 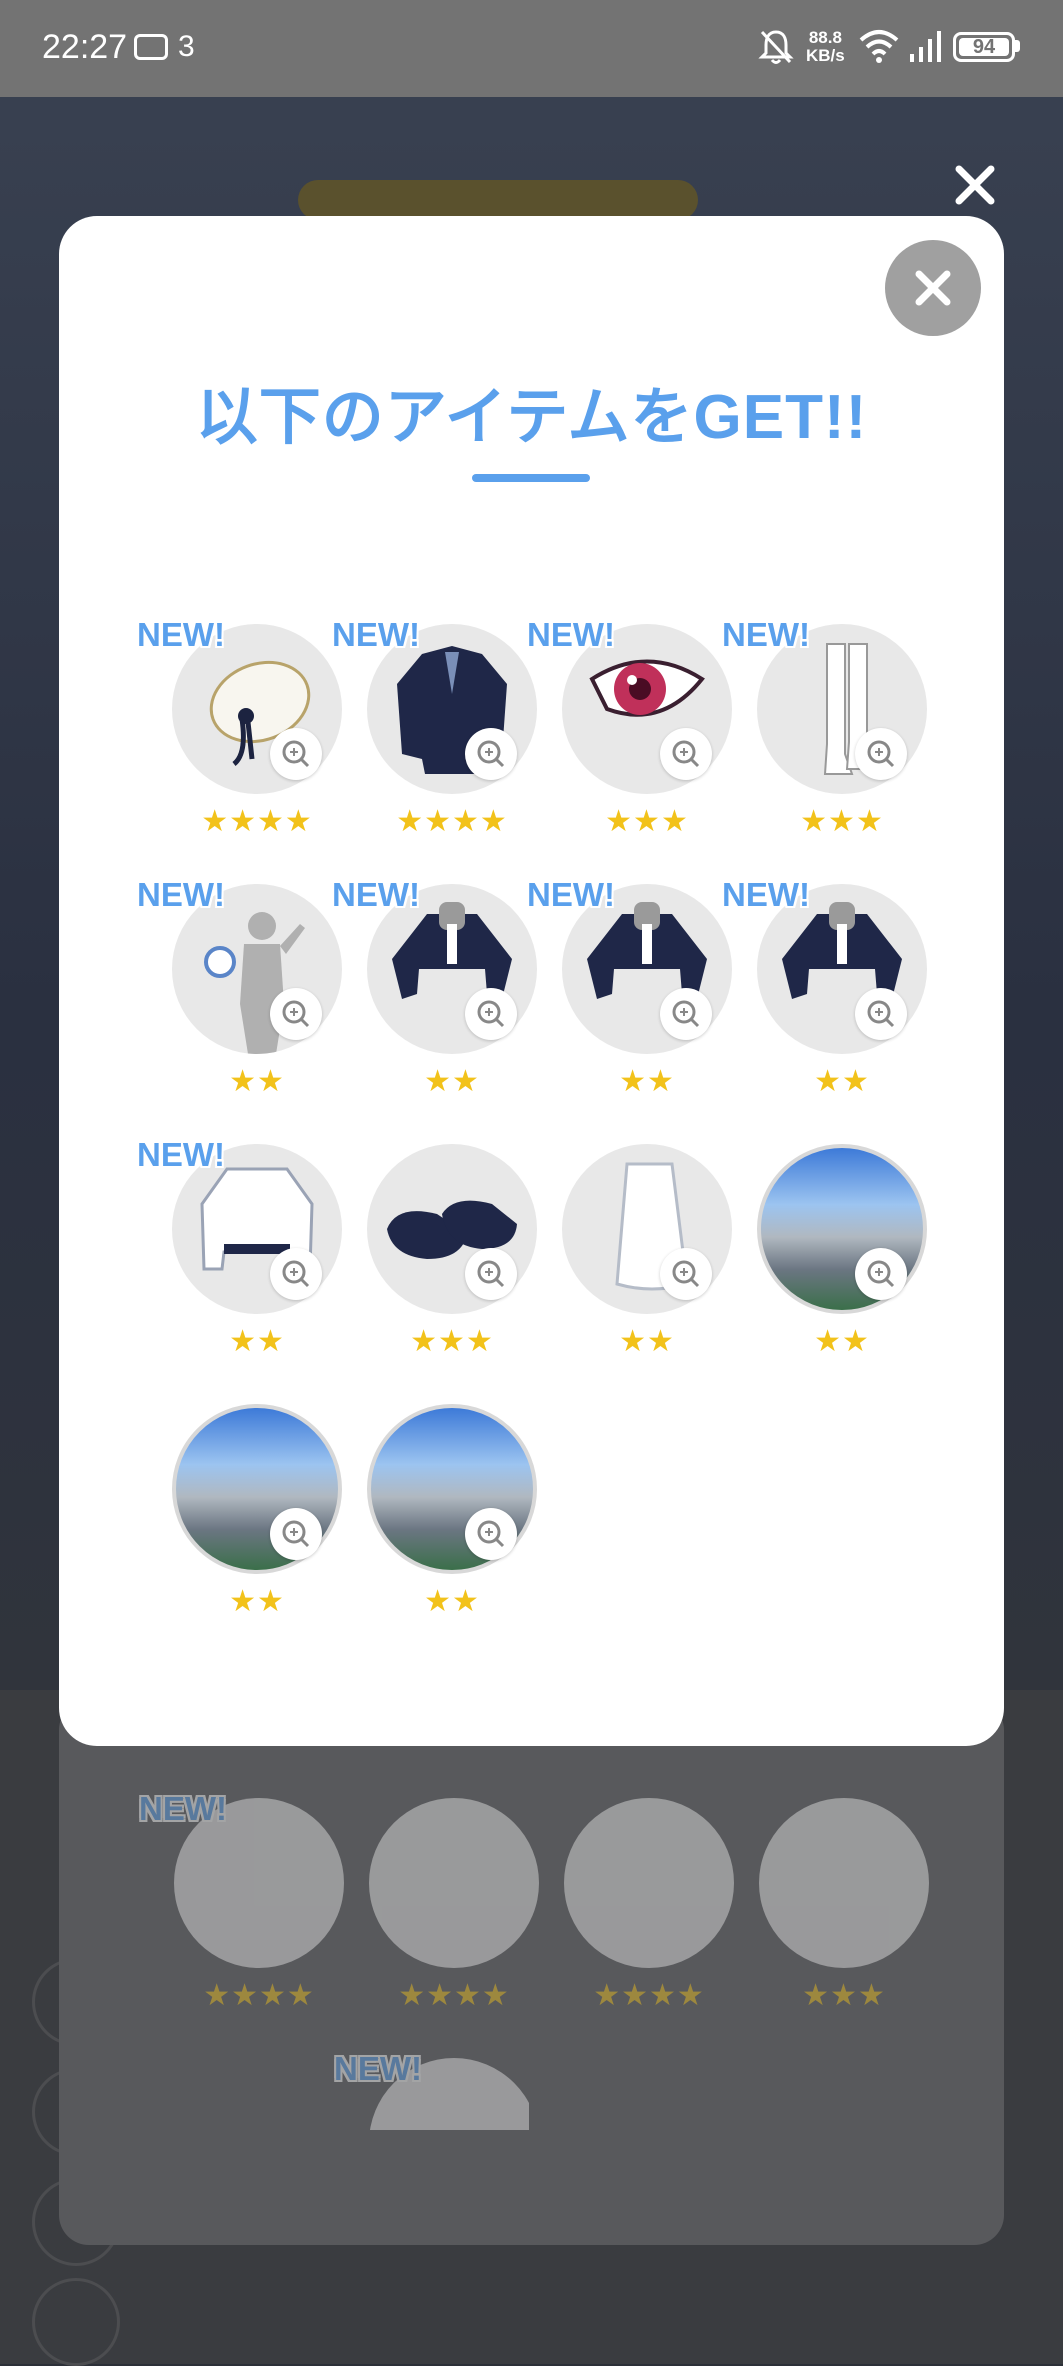 What do you see at coordinates (531, 417) in the screenshot?
I see `modal-title: 以下のアイテムをGET!!` at bounding box center [531, 417].